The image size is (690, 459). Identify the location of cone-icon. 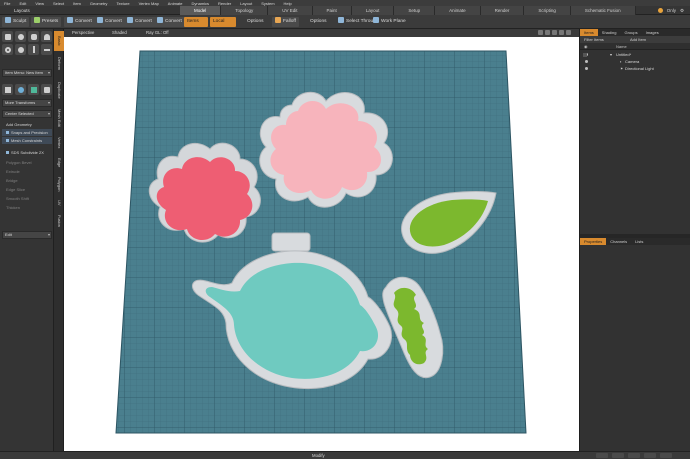
(46, 36).